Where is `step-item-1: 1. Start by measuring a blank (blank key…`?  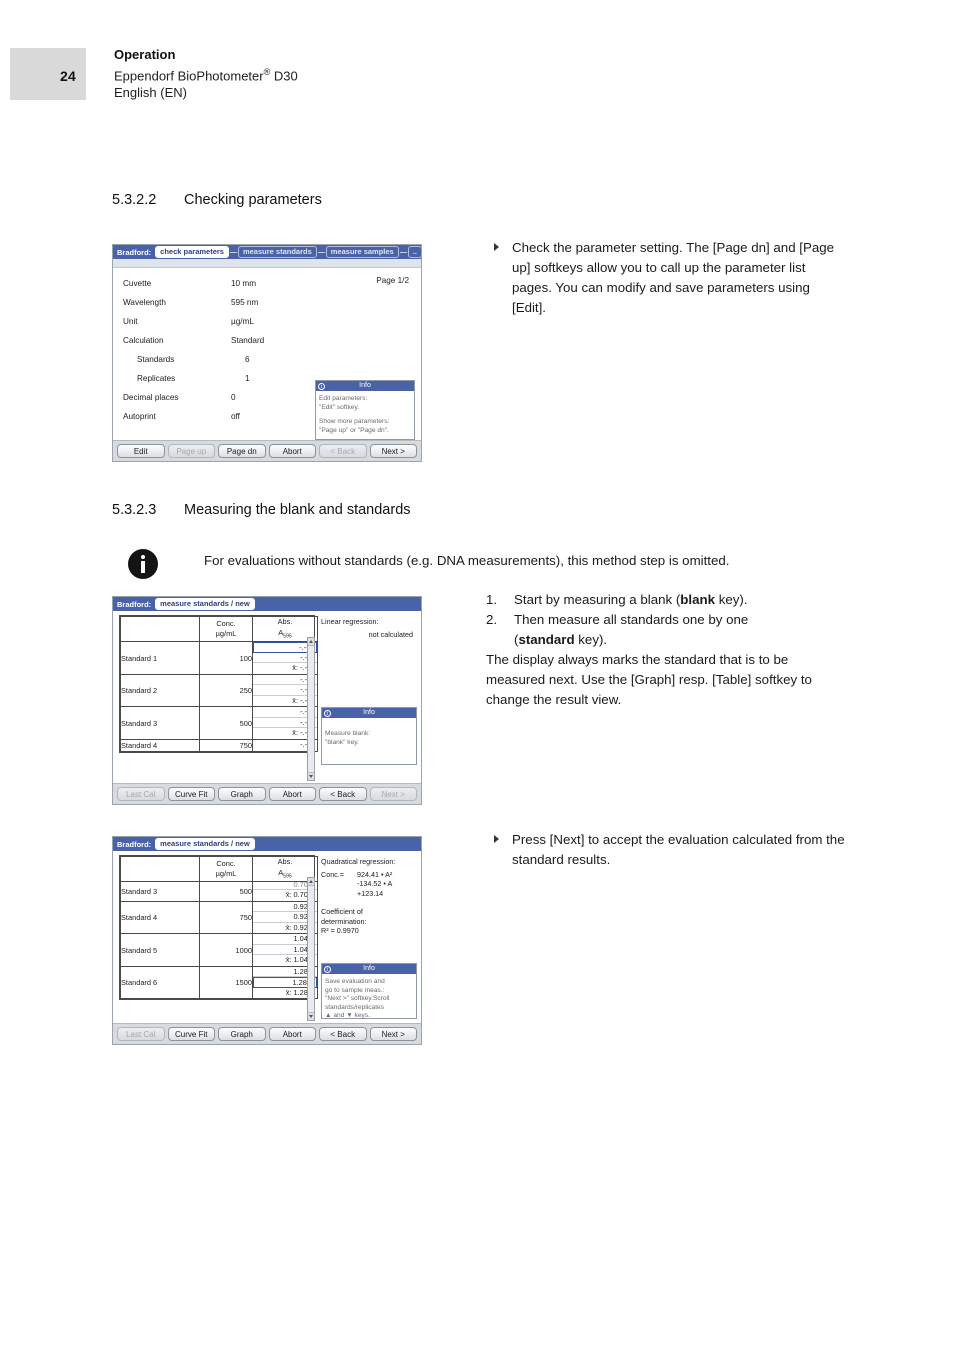 step-item-1: 1. Start by measuring a blank (blank key… is located at coordinates (666, 600).